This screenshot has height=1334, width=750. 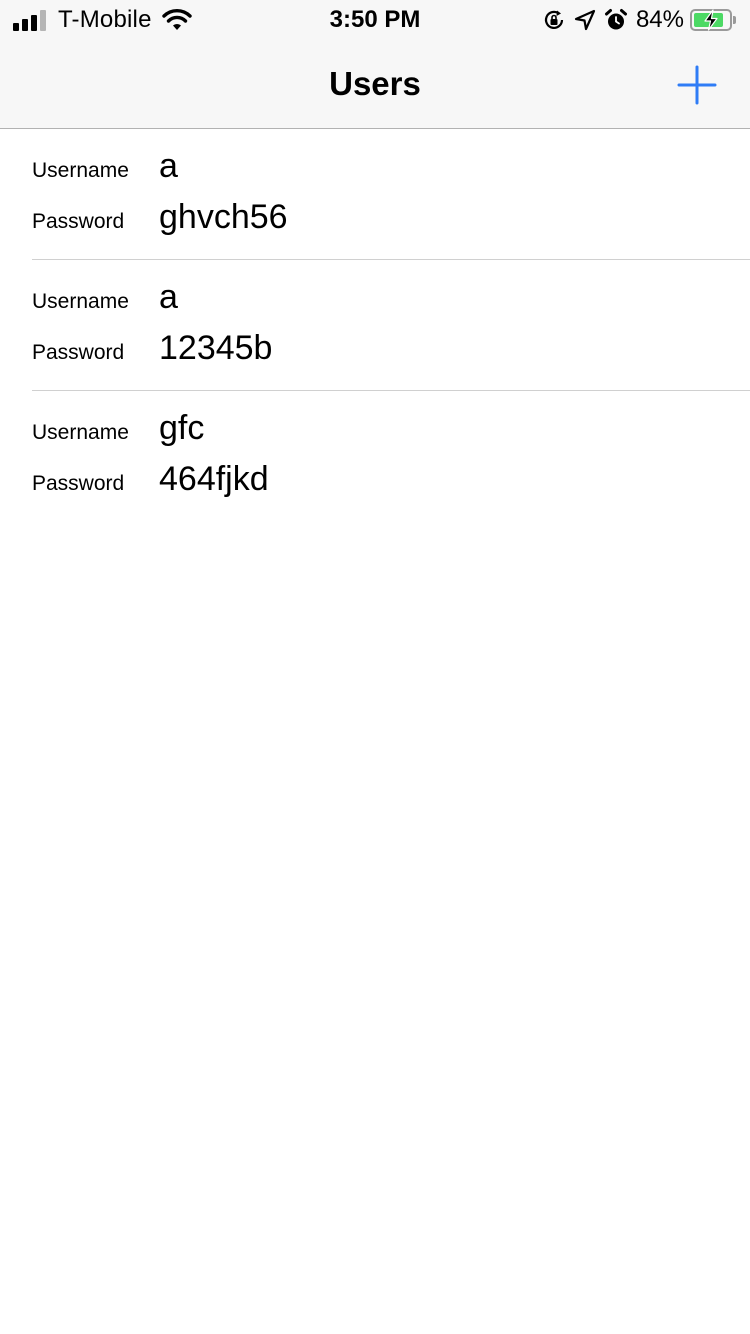 What do you see at coordinates (182, 428) in the screenshot?
I see `username-value: gfc` at bounding box center [182, 428].